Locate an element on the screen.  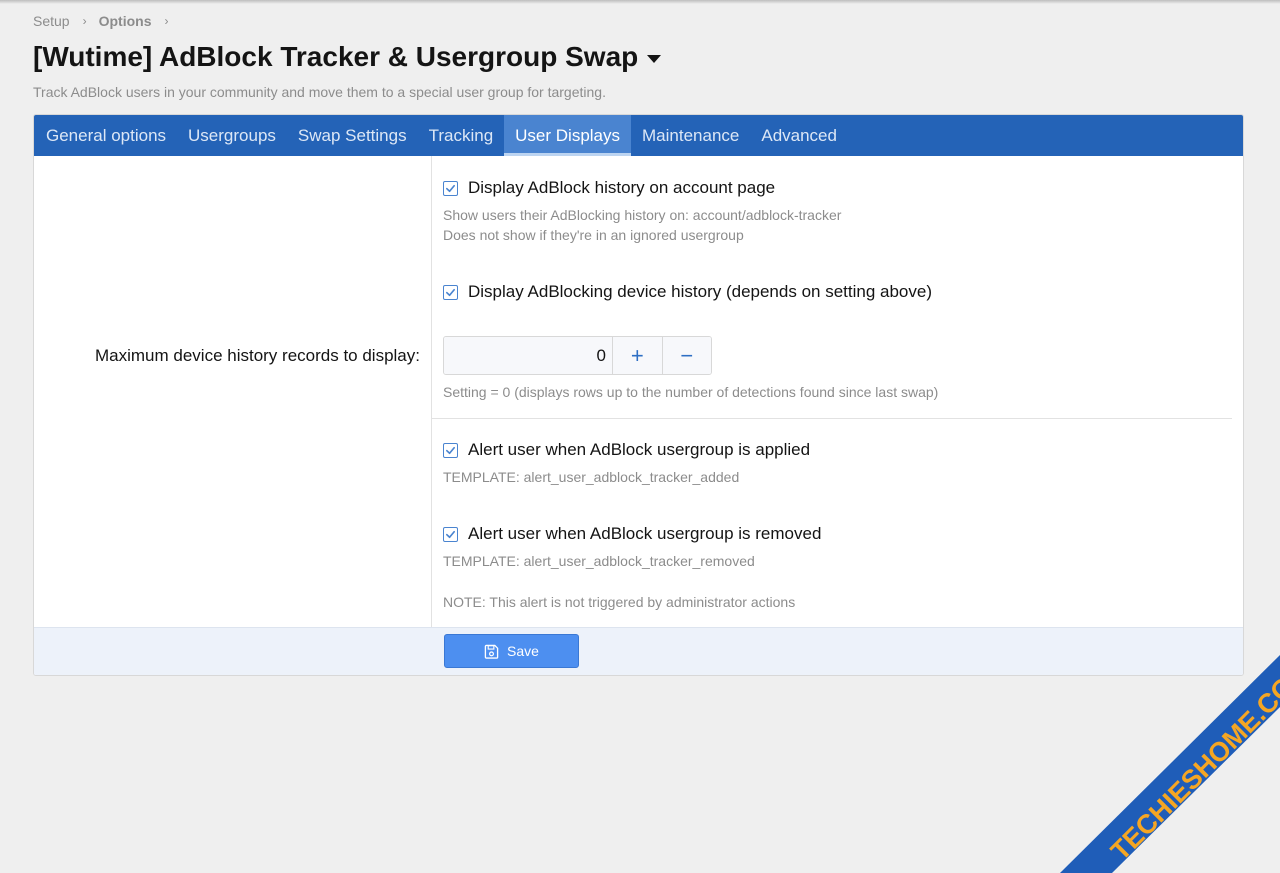
max-records-input is located at coordinates (528, 355).